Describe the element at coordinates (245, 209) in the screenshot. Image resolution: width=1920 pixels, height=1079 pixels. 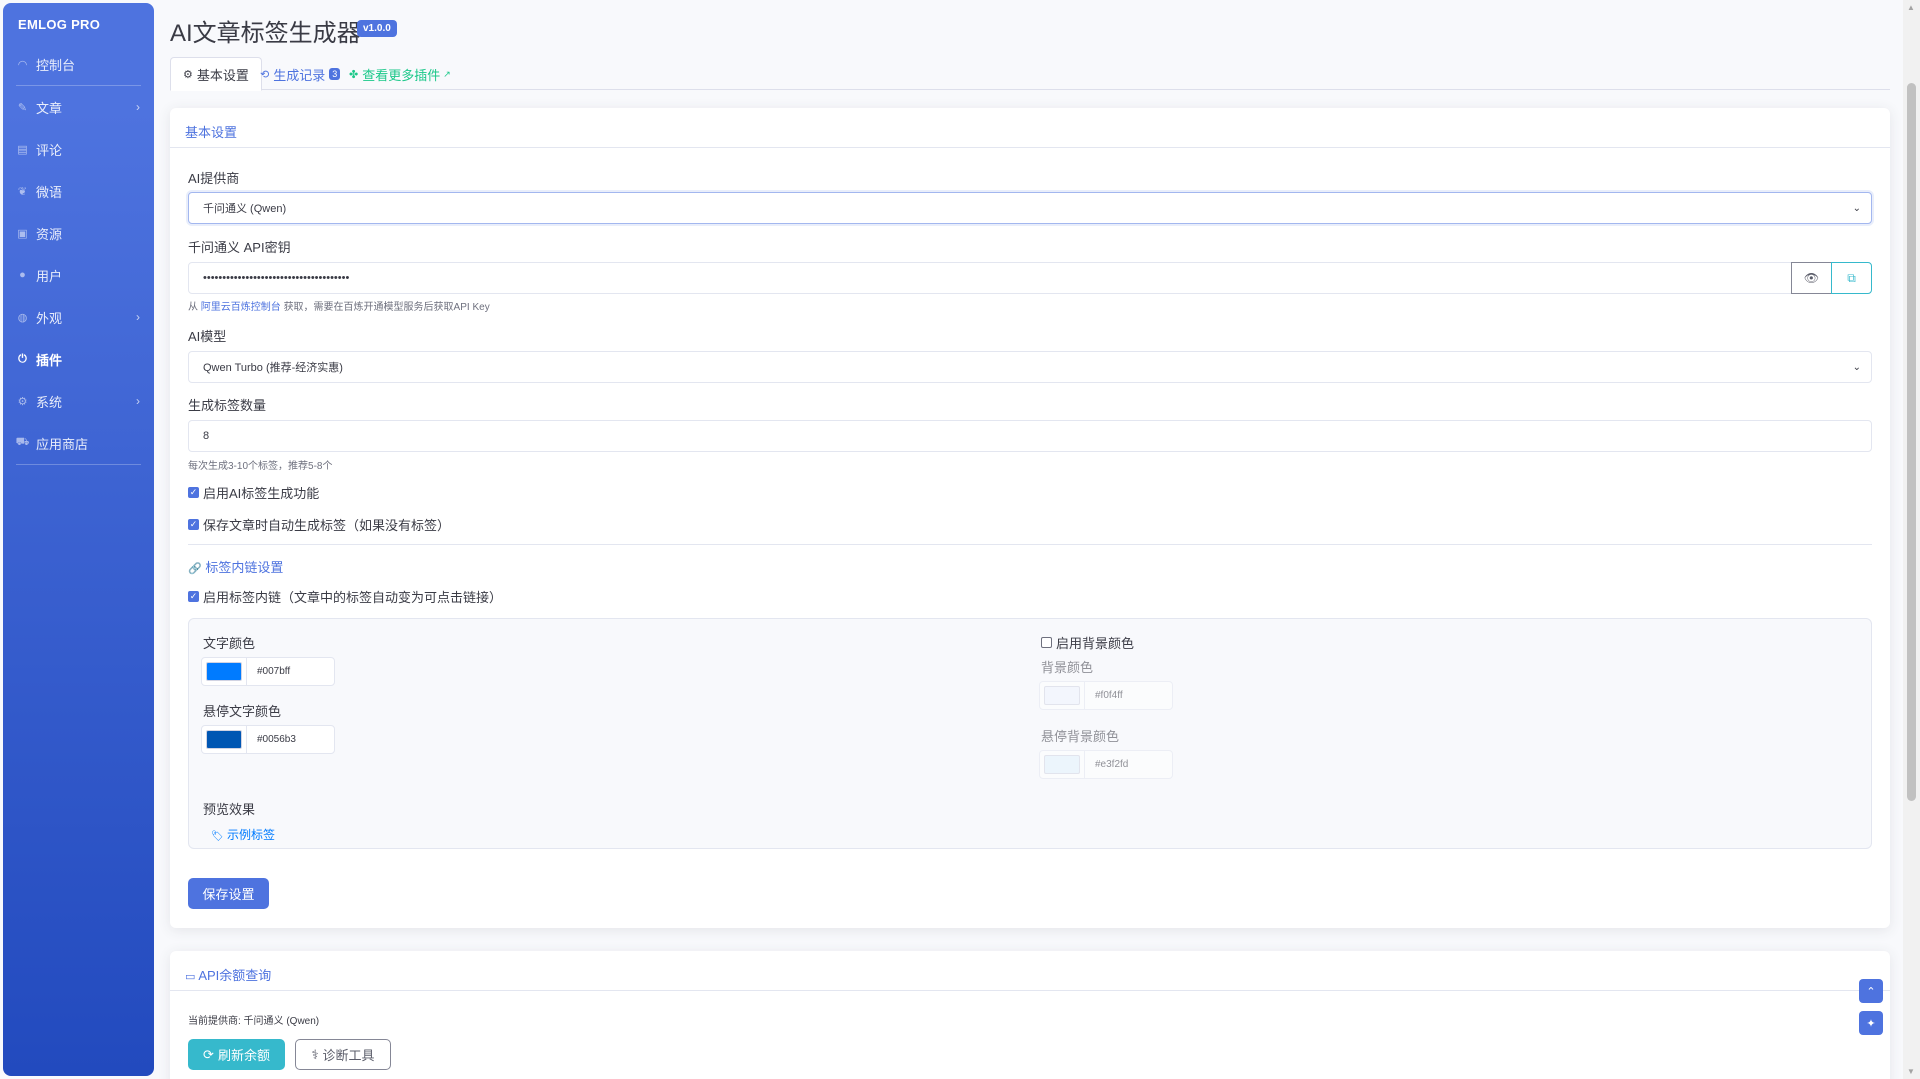
I see `provider-value: 千问通义 (Qwen)` at that location.